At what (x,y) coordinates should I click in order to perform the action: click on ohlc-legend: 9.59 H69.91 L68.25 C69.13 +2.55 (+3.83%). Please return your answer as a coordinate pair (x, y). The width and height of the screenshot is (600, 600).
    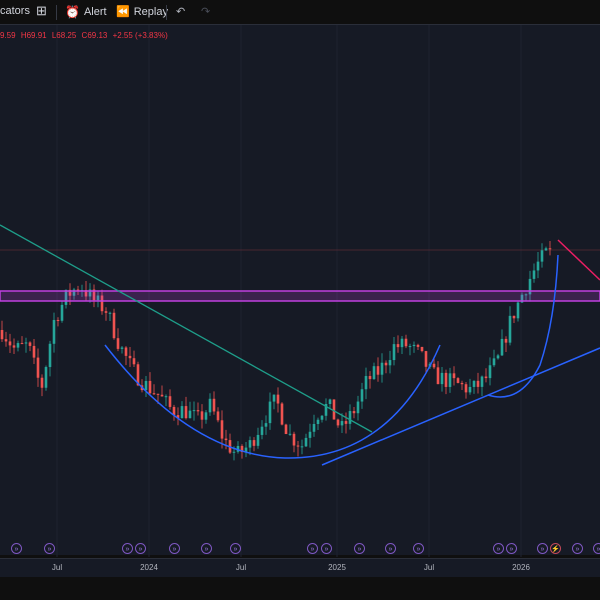
    Looking at the image, I should click on (85, 35).